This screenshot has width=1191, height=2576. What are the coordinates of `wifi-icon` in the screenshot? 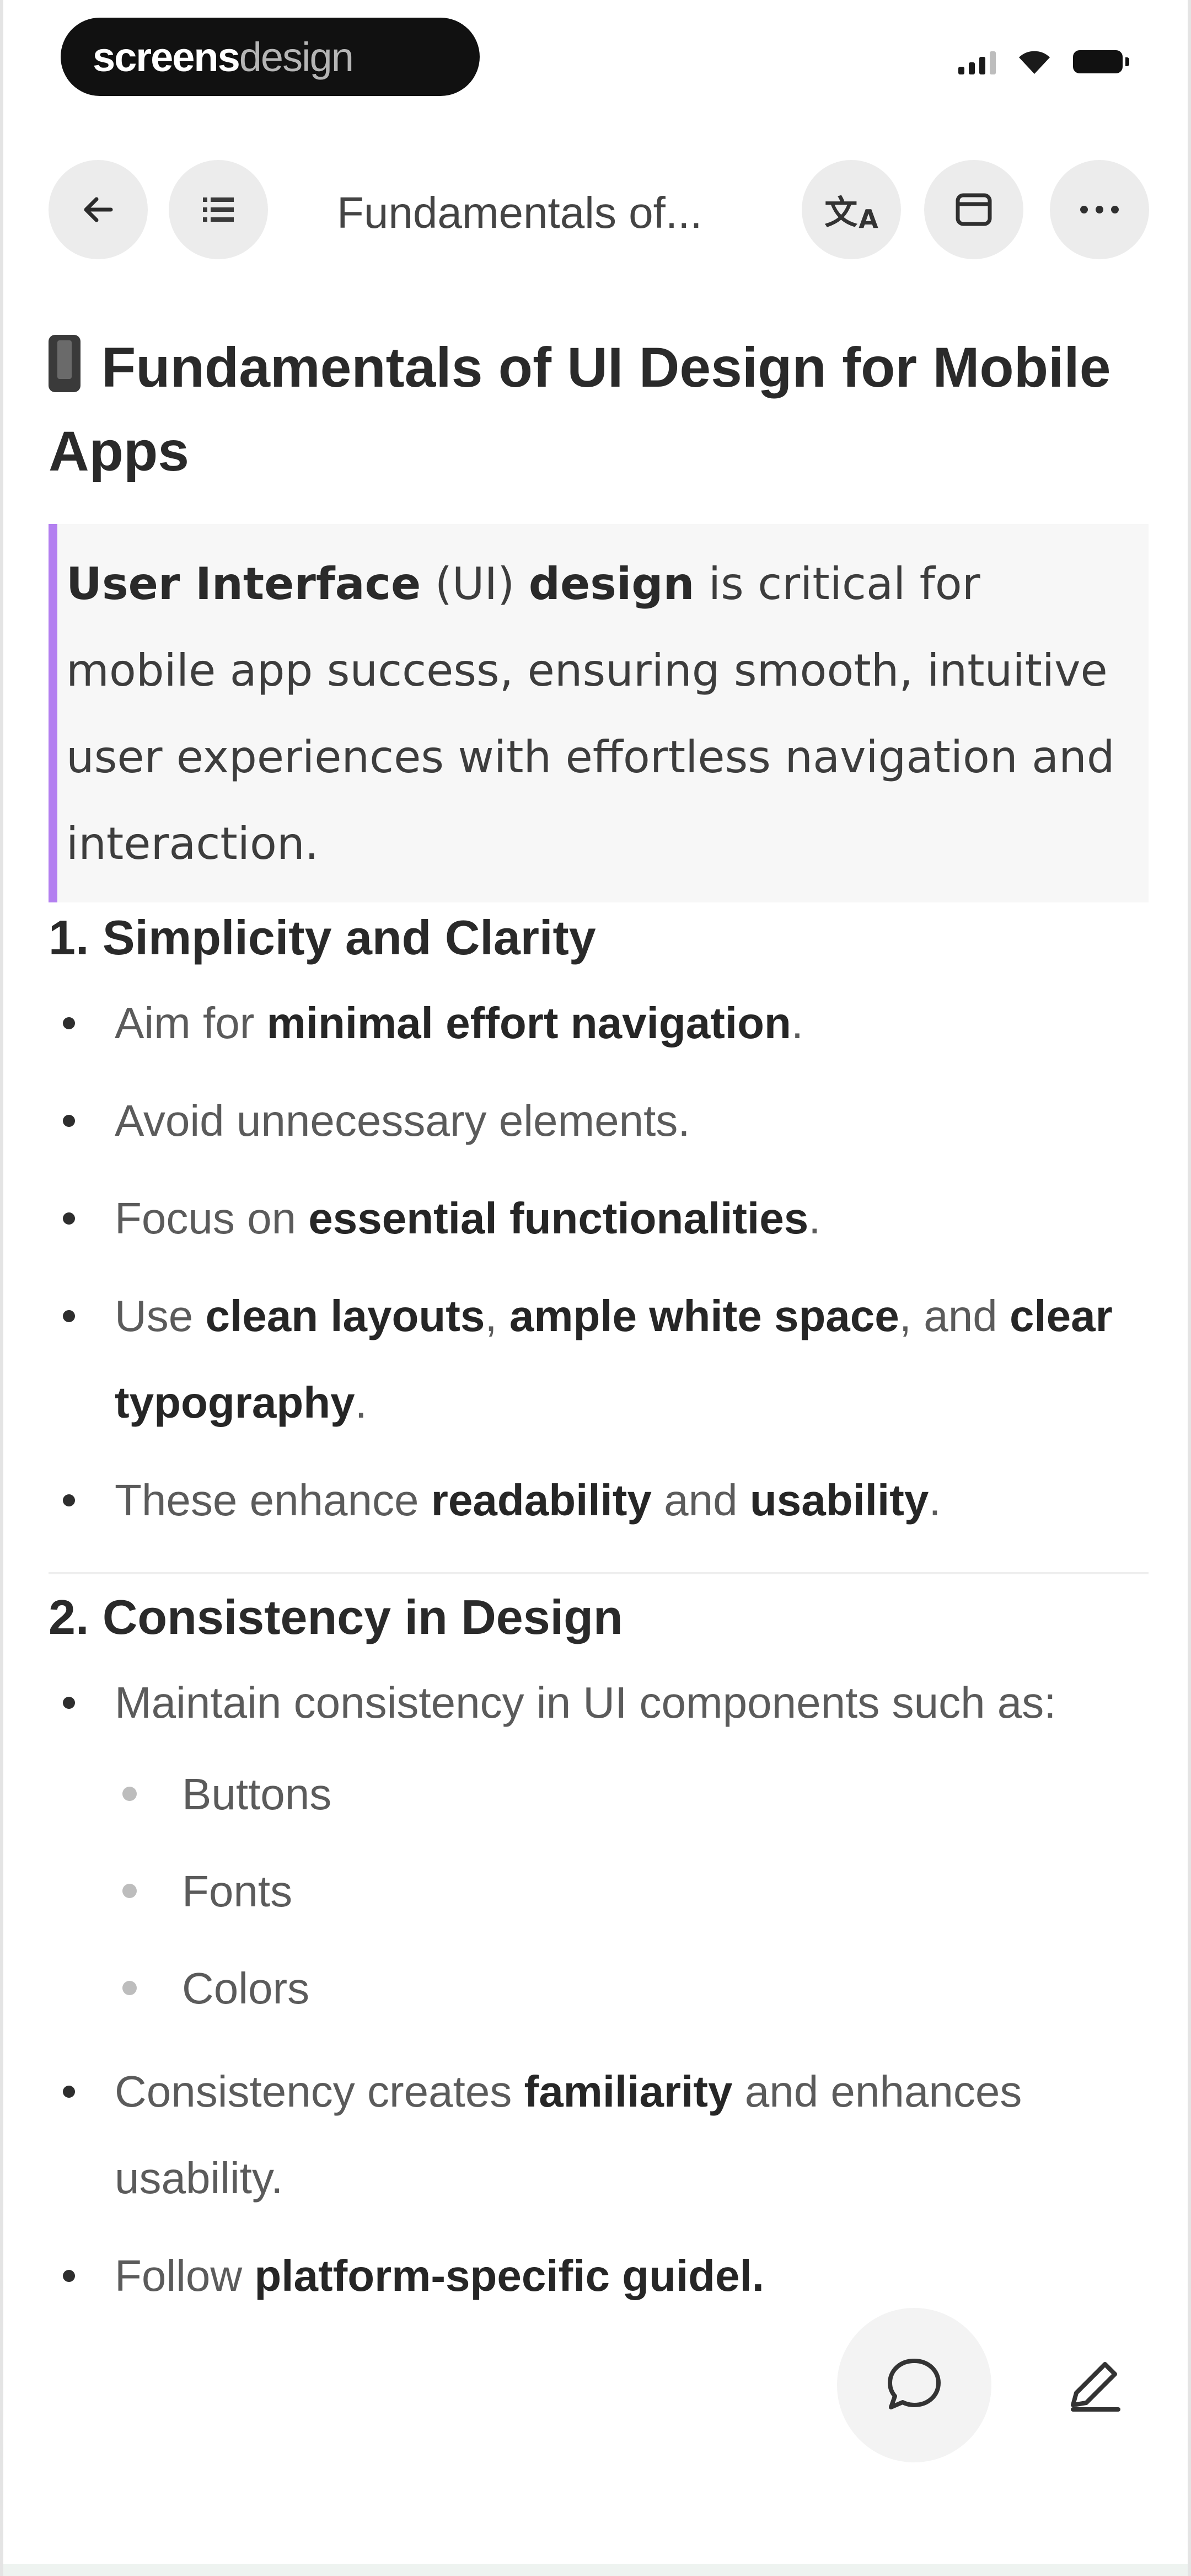 It's located at (1034, 62).